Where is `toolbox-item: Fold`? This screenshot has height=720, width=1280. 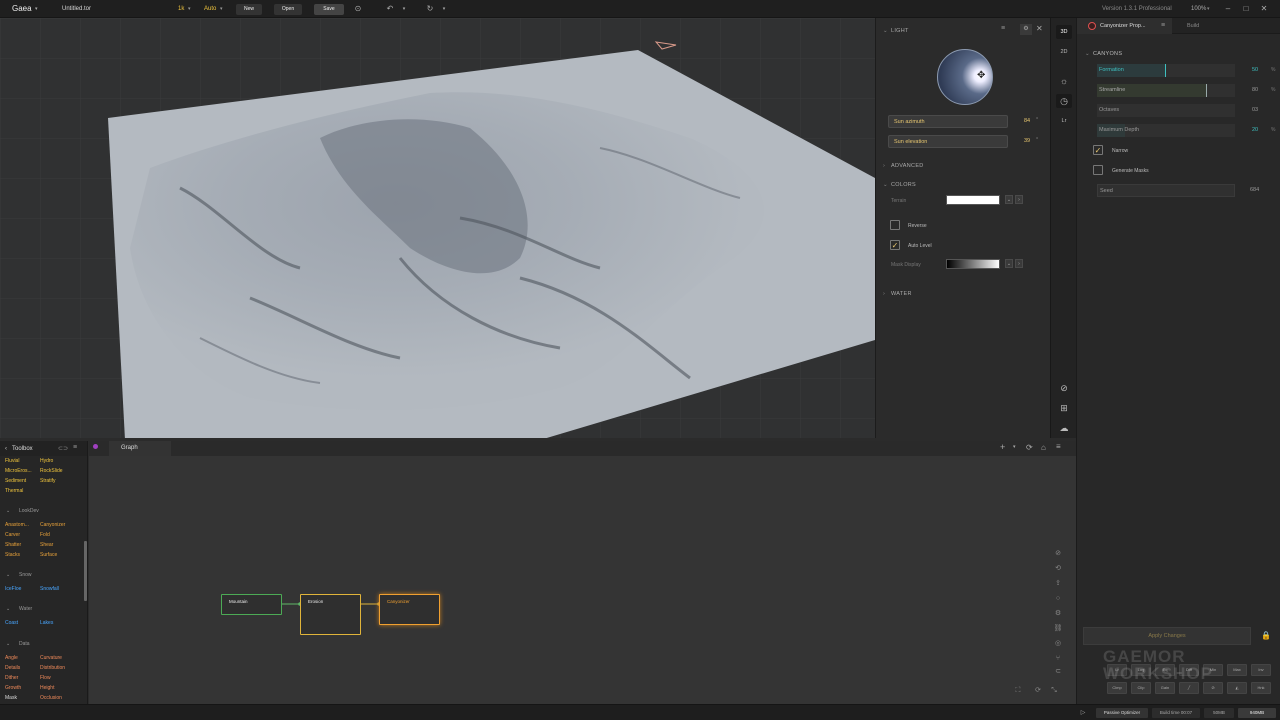 toolbox-item: Fold is located at coordinates (45, 535).